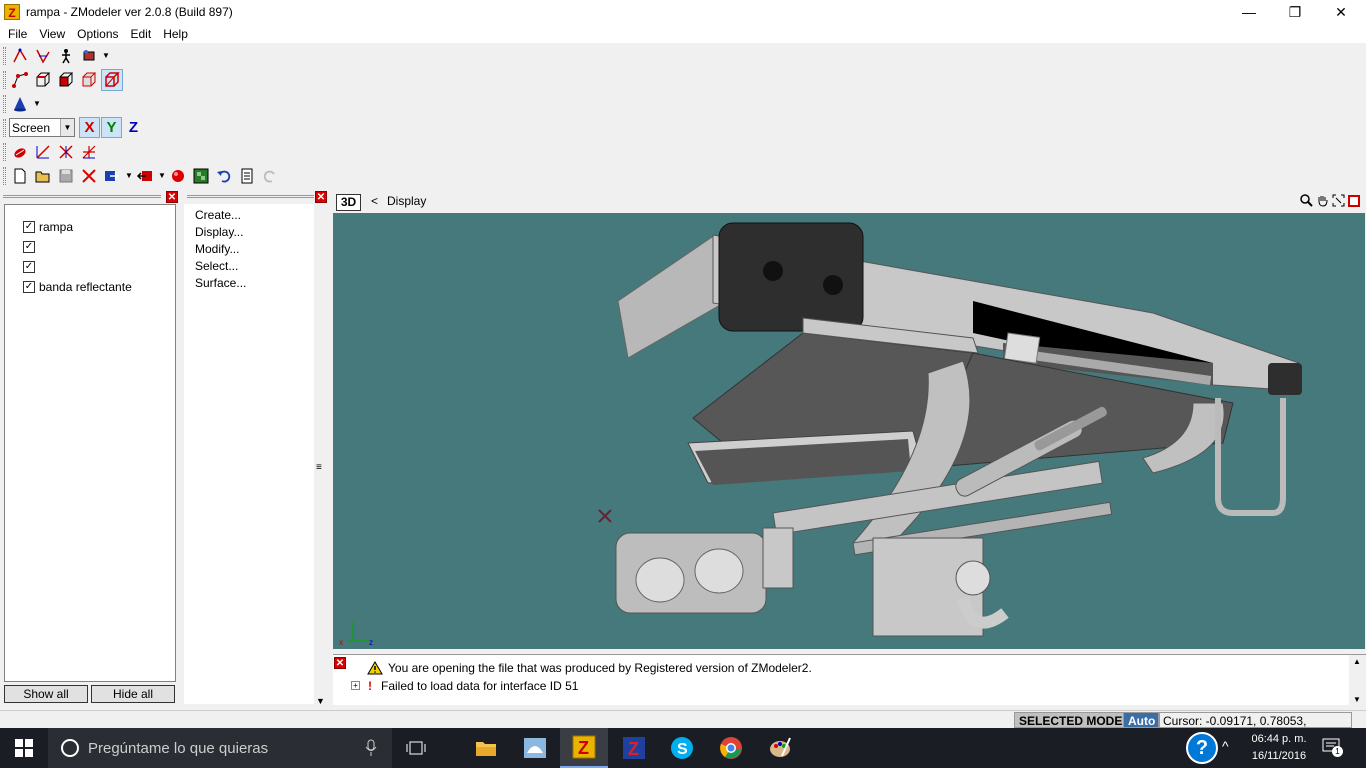  Describe the element at coordinates (201, 176) in the screenshot. I see `texture-button` at that location.